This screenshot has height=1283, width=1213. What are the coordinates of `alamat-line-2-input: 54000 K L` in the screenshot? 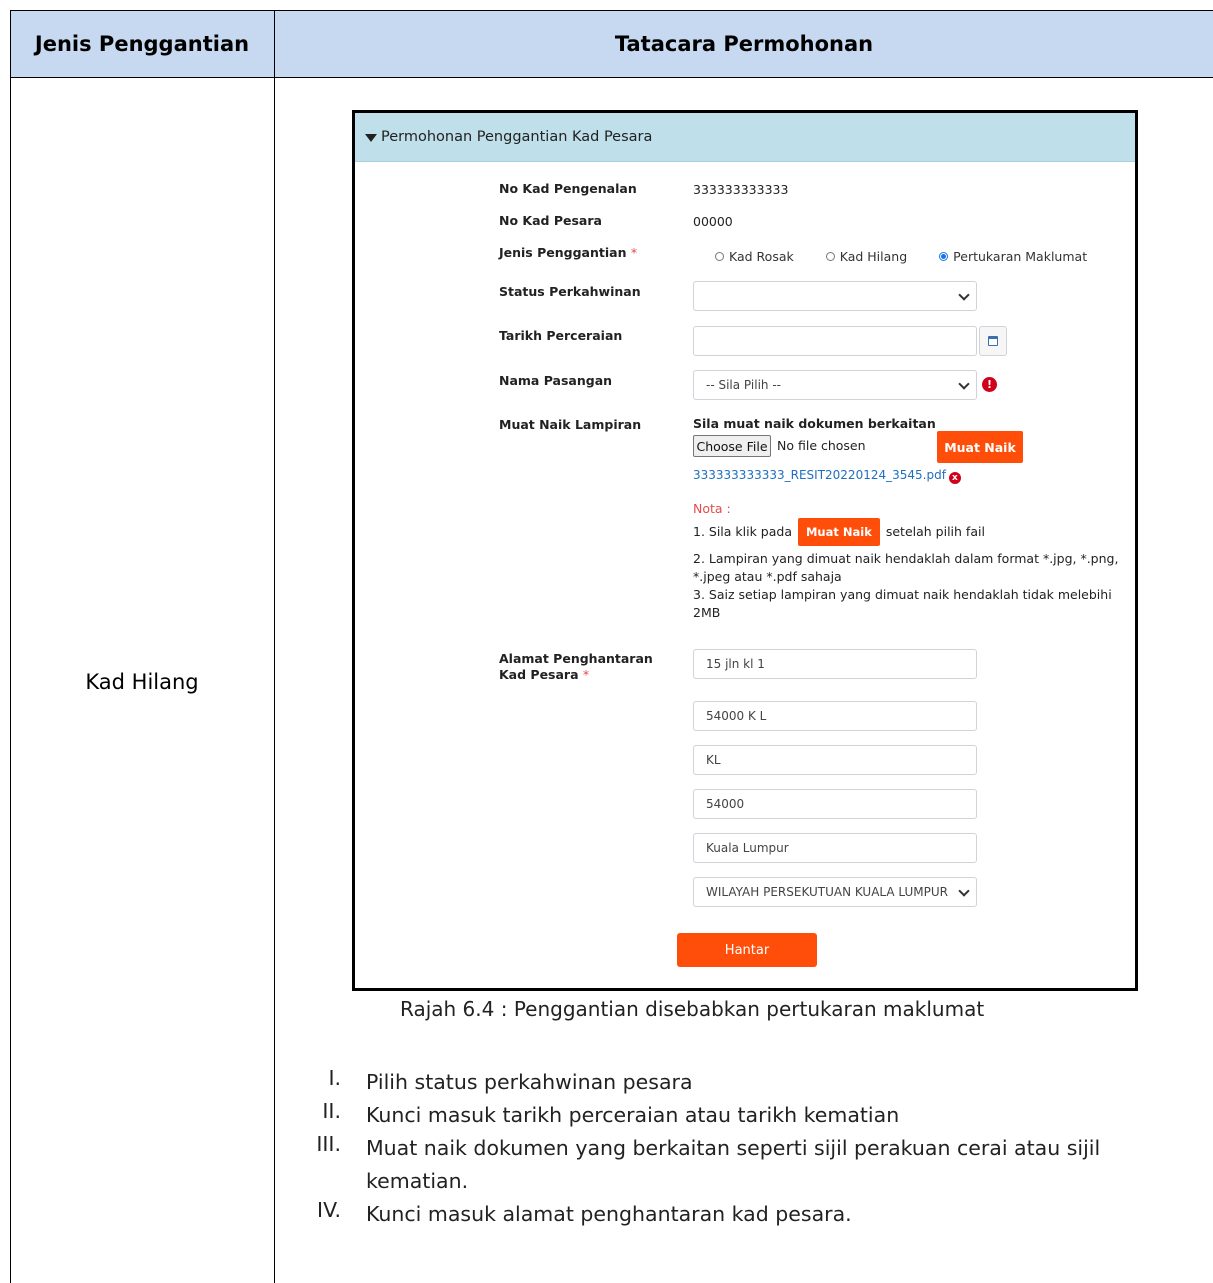 It's located at (835, 716).